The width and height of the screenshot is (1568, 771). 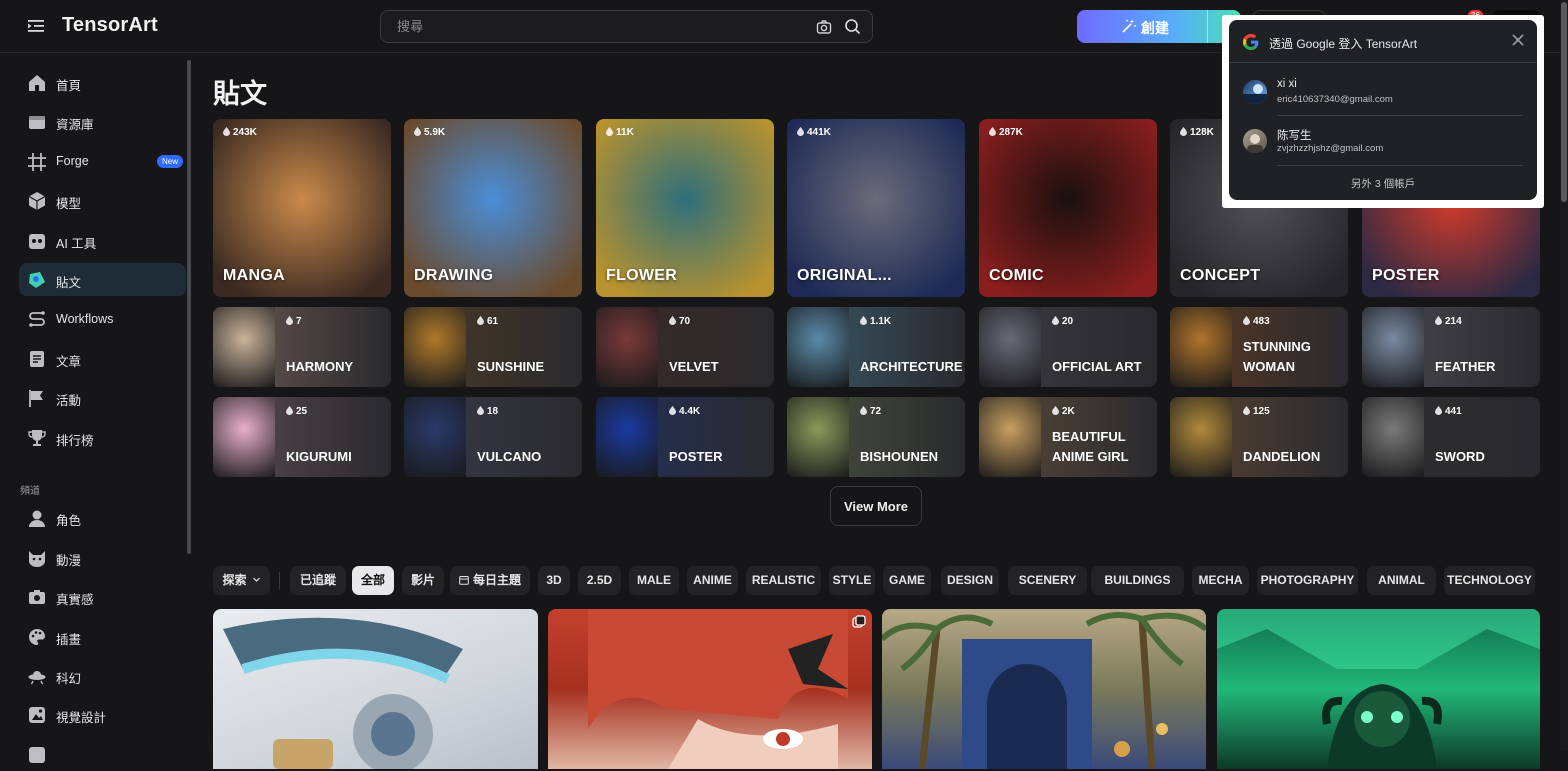 I want to click on app-logo: TensorArt, so click(x=110, y=25).